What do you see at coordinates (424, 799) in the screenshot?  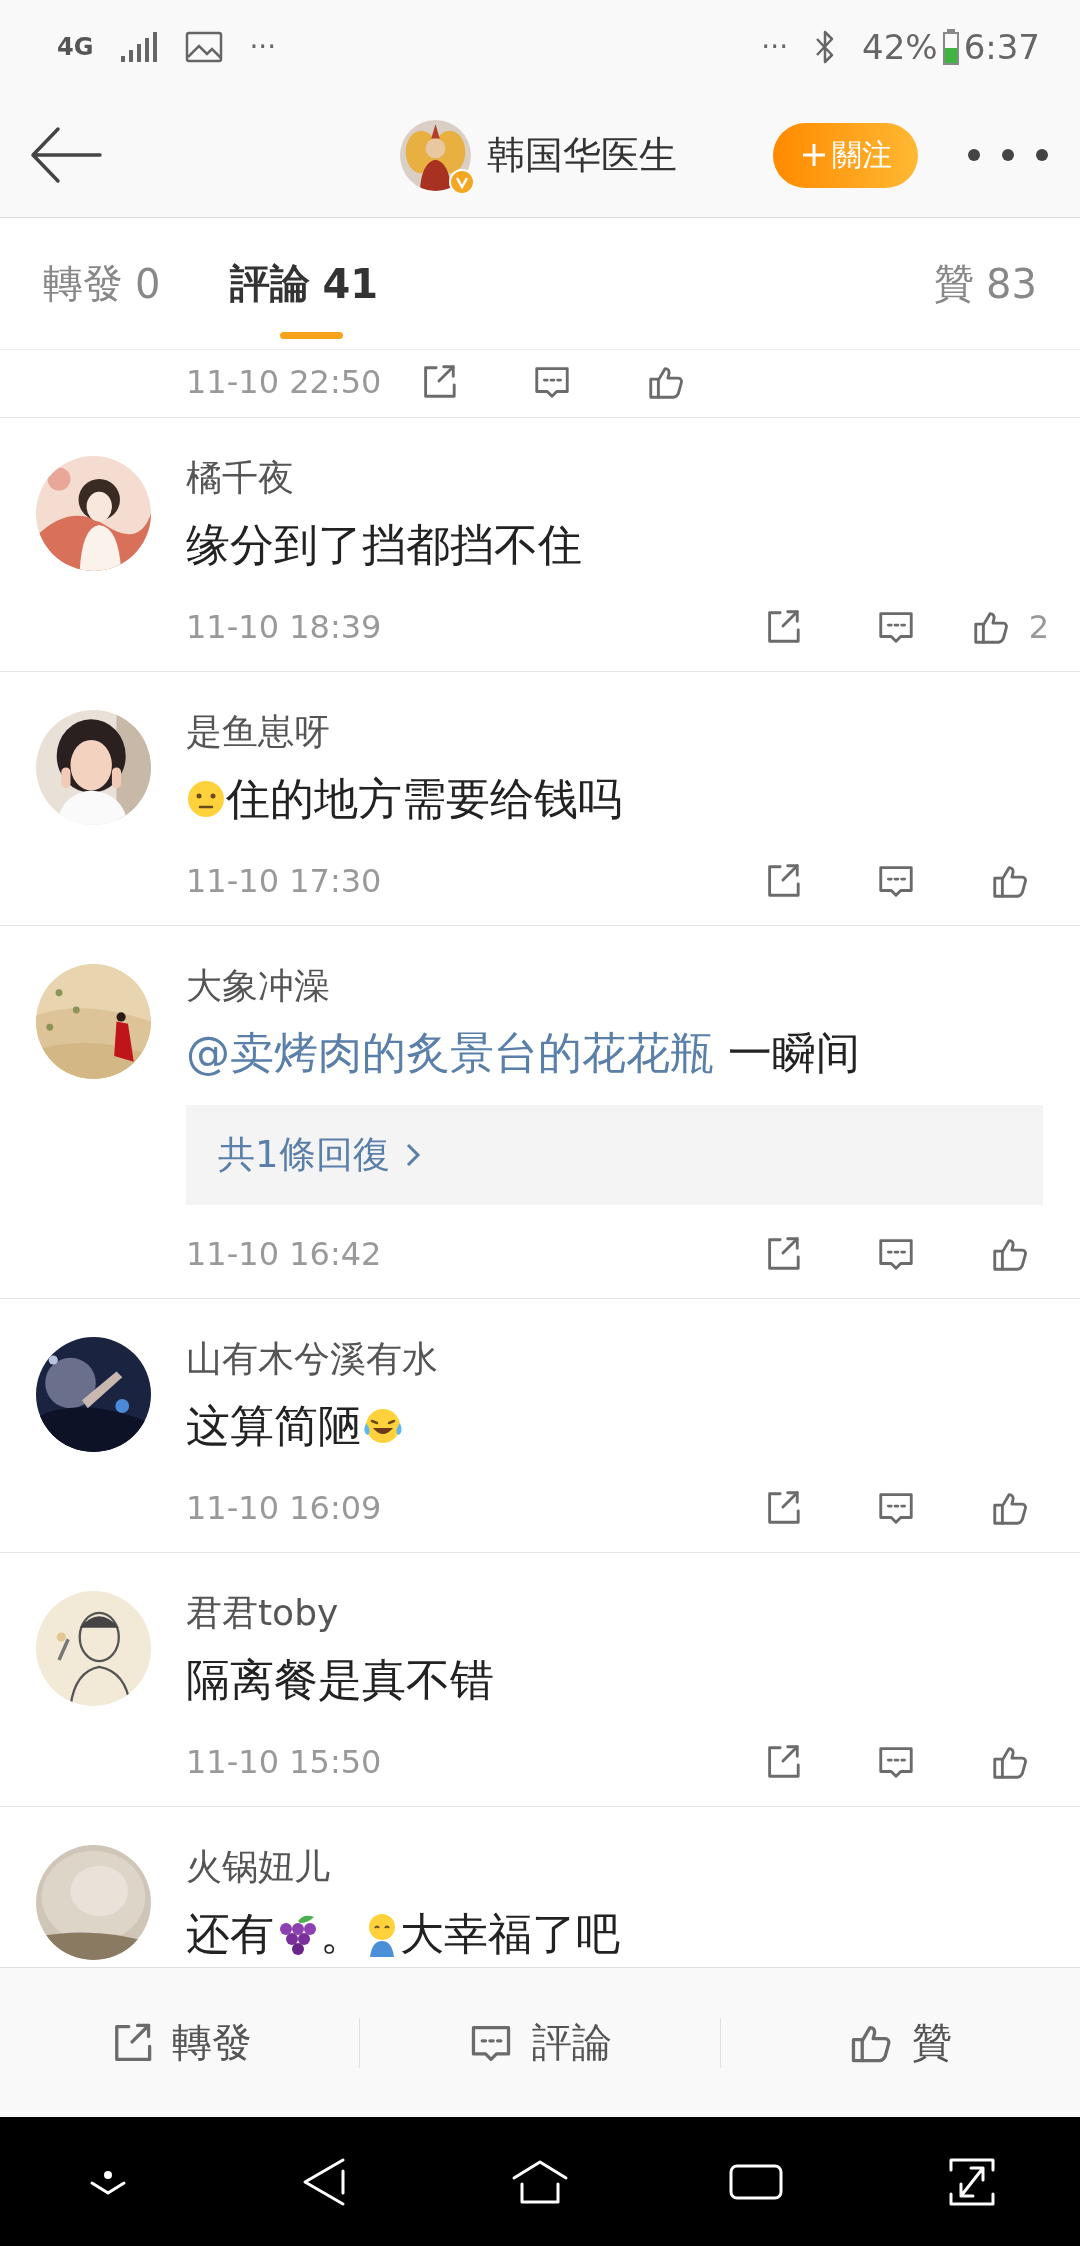 I see `comment-text: 住的地方需要给钱吗` at bounding box center [424, 799].